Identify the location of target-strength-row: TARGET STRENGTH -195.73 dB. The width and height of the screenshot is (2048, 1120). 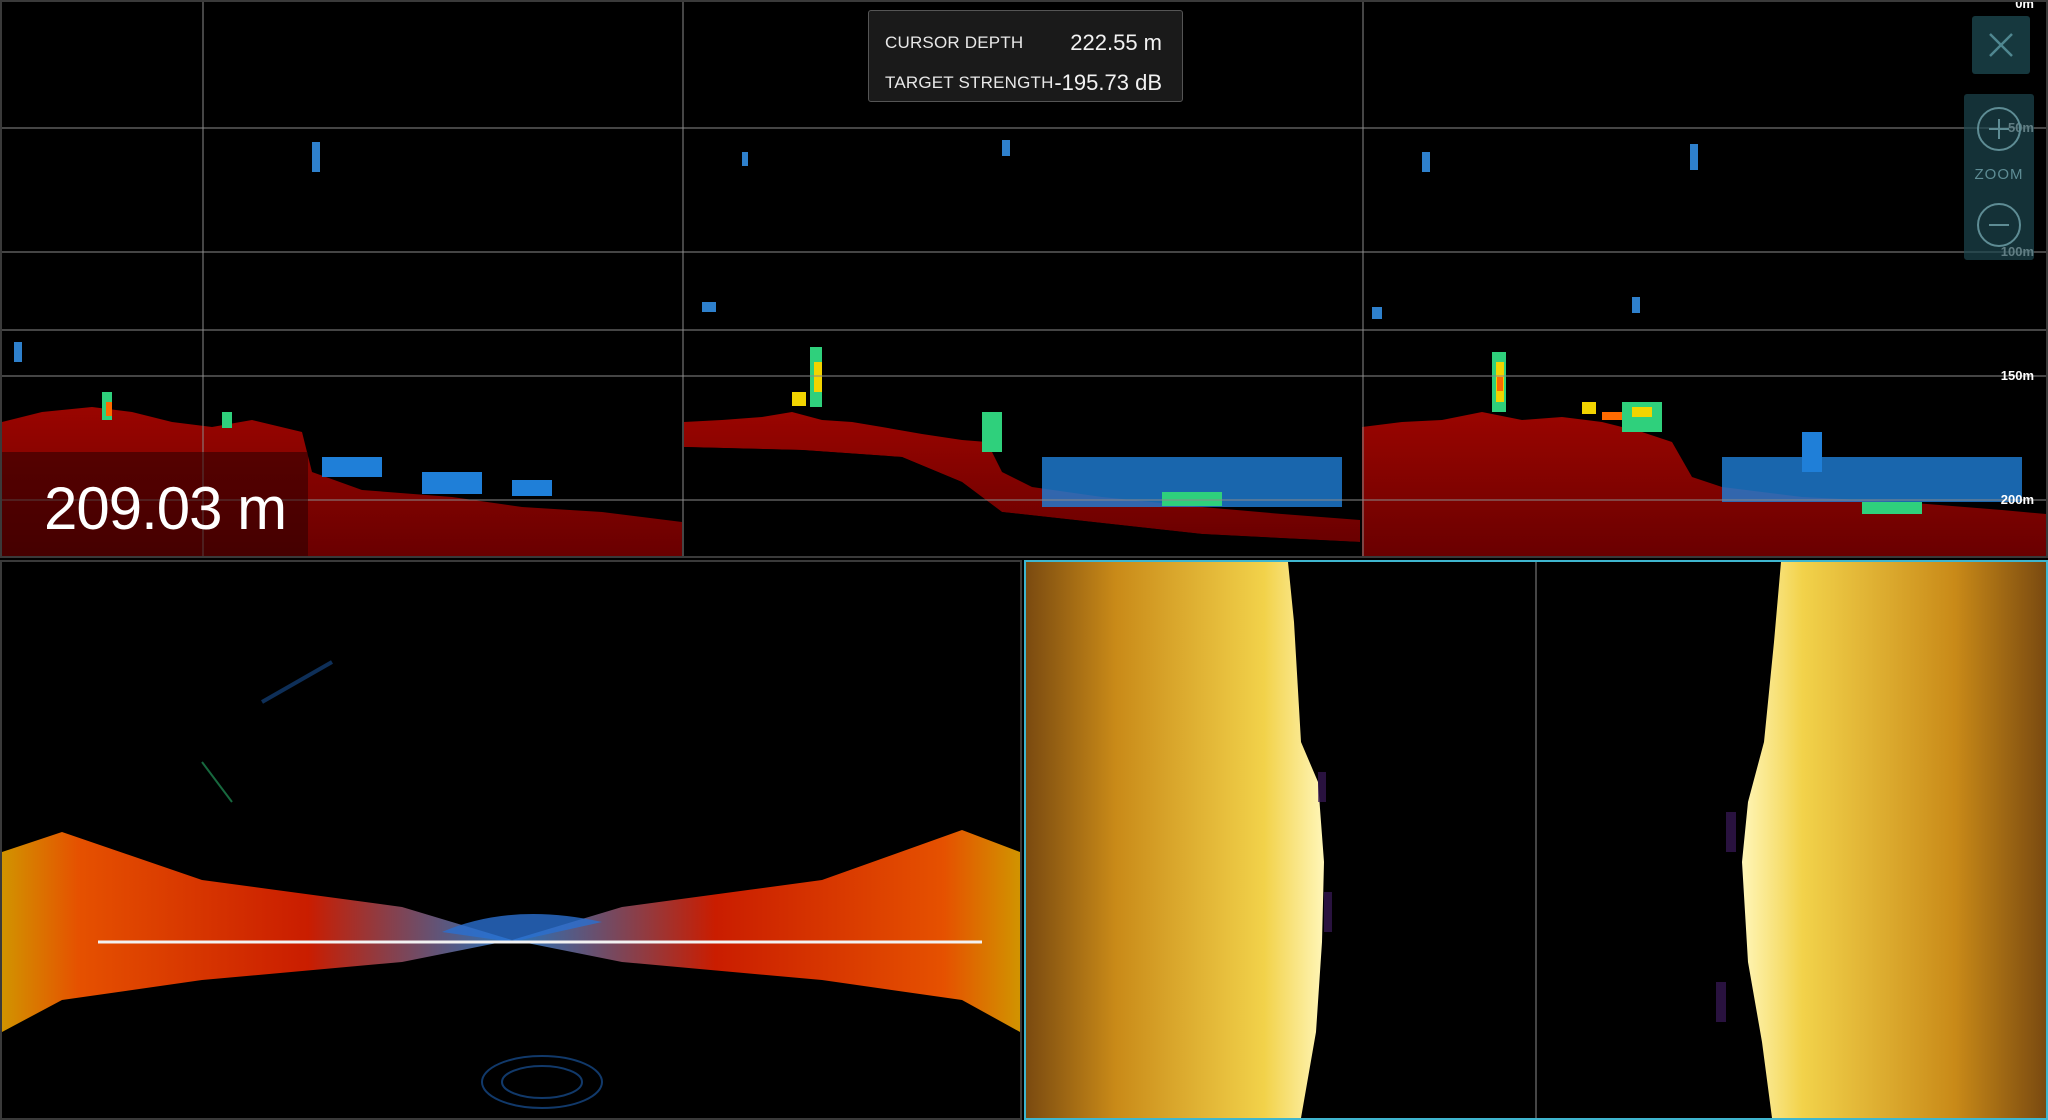
(1023, 83).